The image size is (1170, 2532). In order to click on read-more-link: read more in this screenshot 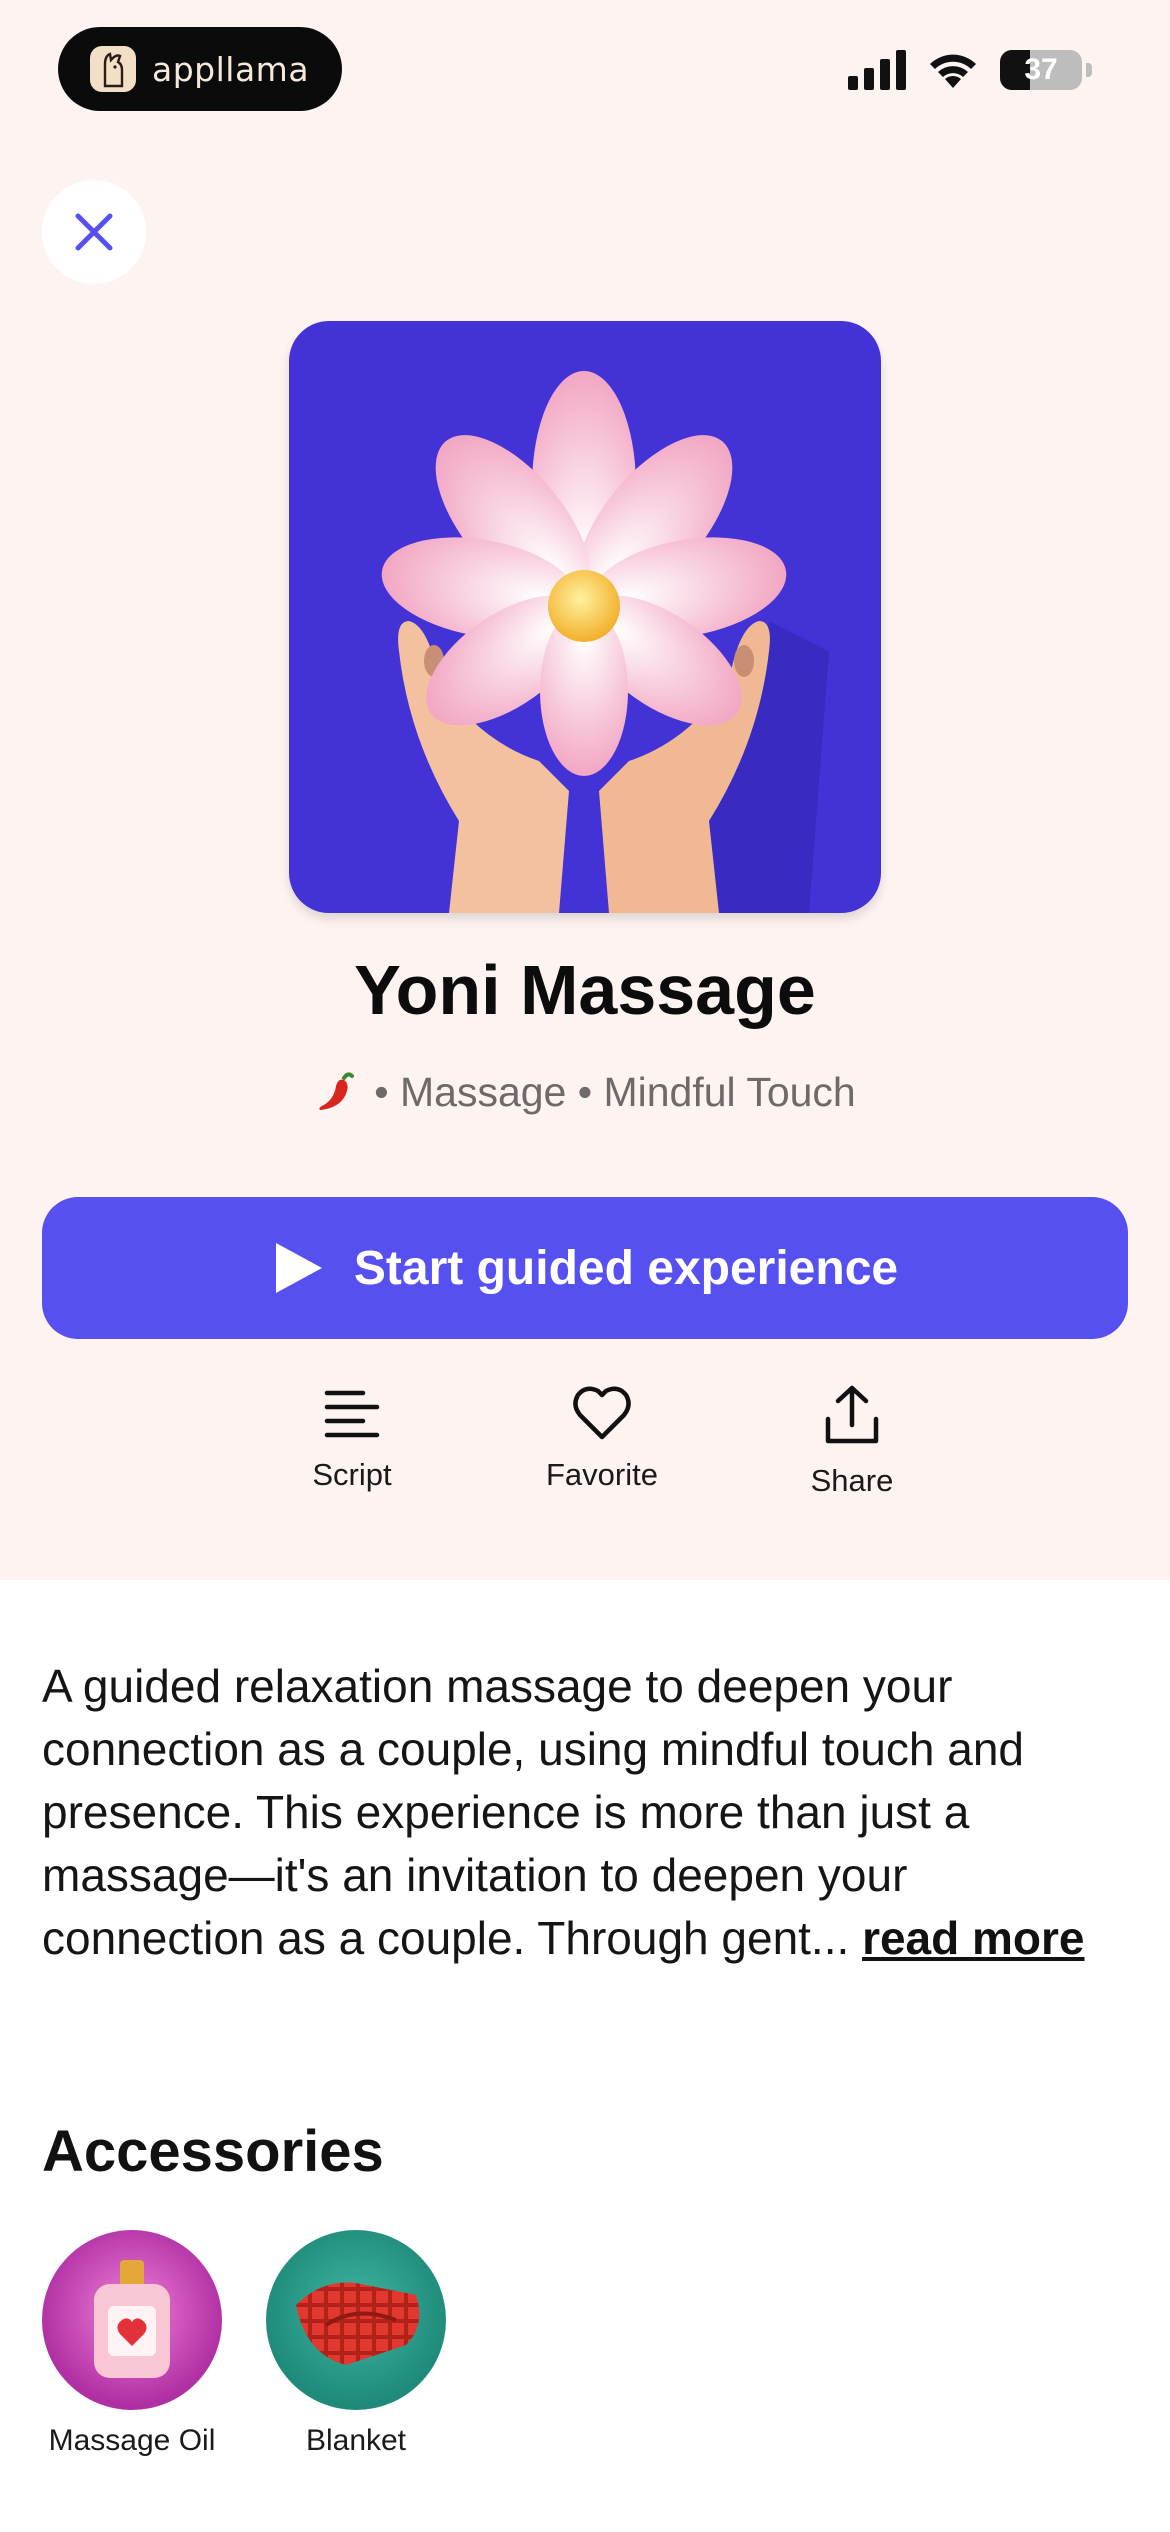, I will do `click(973, 1938)`.